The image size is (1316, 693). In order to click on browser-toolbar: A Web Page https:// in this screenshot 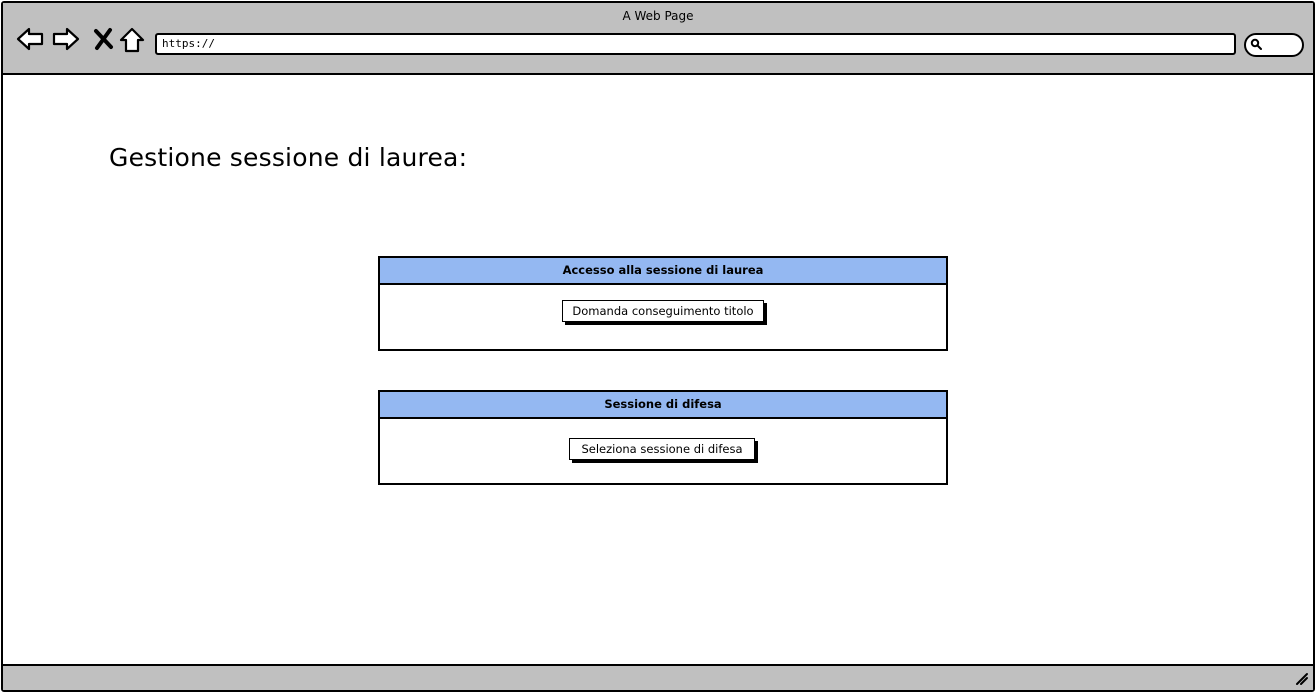, I will do `click(658, 39)`.